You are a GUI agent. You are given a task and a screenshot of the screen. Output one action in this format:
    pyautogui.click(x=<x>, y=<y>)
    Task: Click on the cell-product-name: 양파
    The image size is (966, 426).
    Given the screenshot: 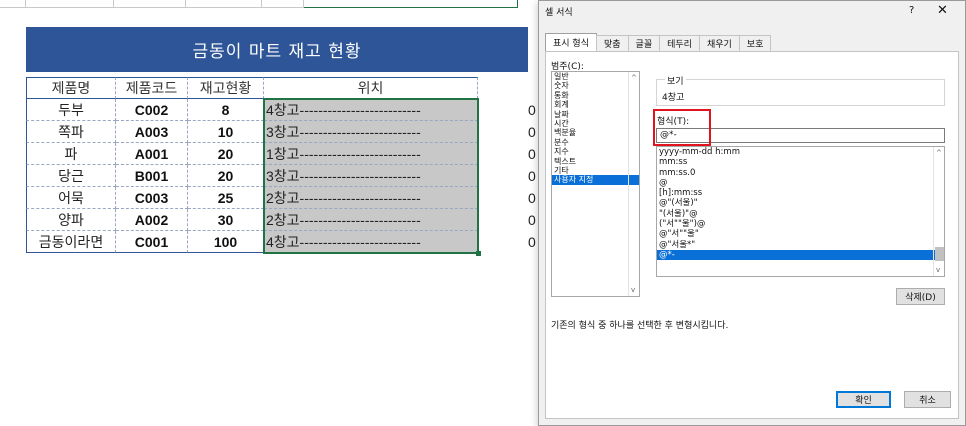 What is the action you would take?
    pyautogui.click(x=71, y=220)
    